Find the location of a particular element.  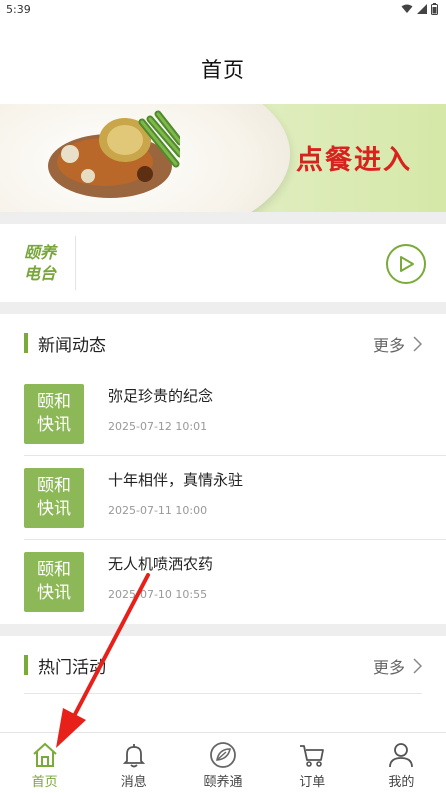

radio-label-line1: 颐养 is located at coordinates (40, 252).